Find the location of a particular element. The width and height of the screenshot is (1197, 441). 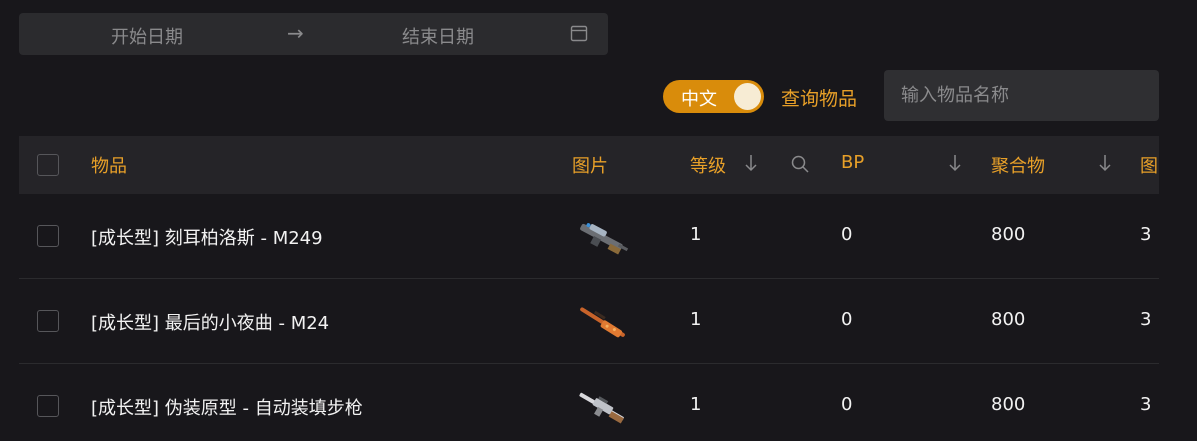

language-toggle: 中文 is located at coordinates (713, 96).